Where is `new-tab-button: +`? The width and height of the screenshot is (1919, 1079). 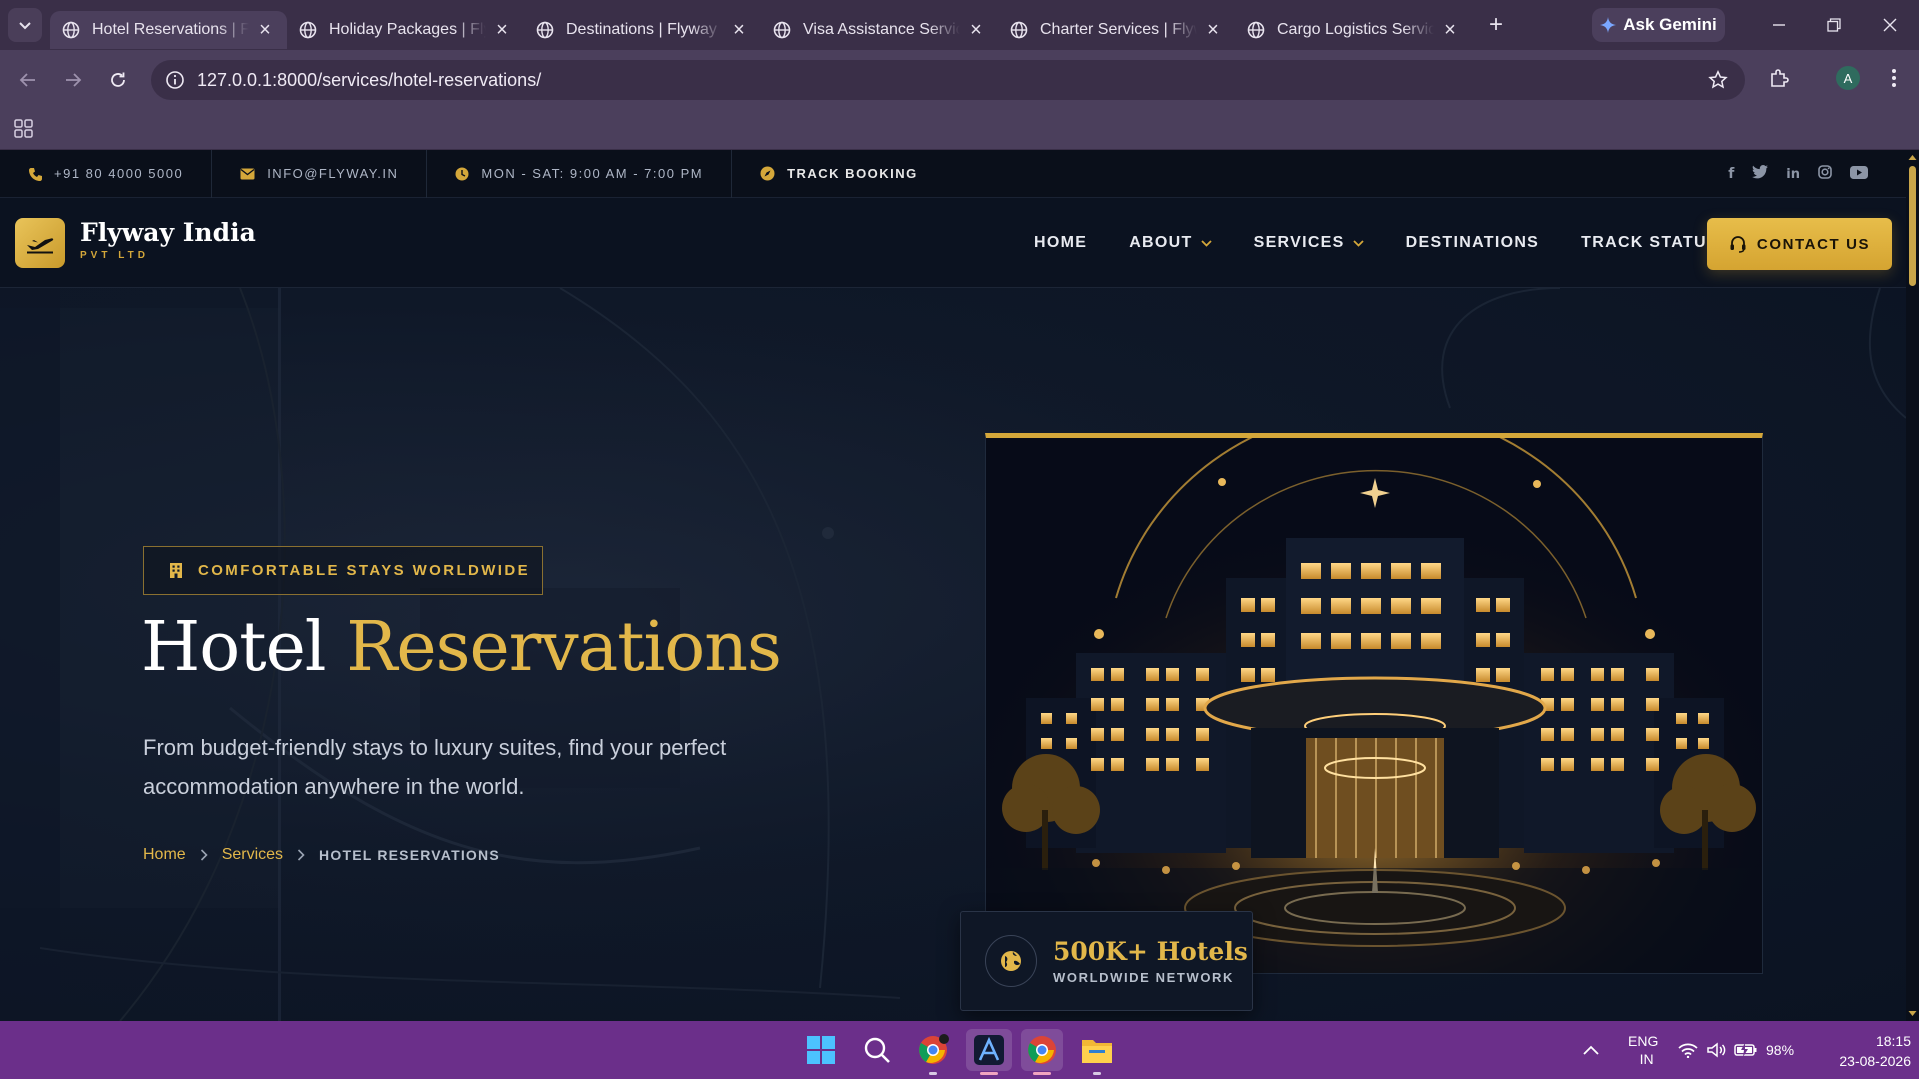
new-tab-button: + is located at coordinates (1496, 25).